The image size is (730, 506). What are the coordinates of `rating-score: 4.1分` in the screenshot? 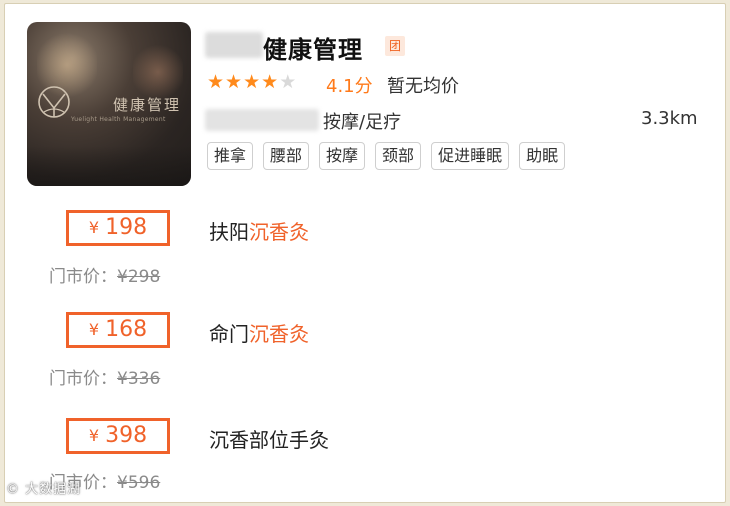 It's located at (349, 86).